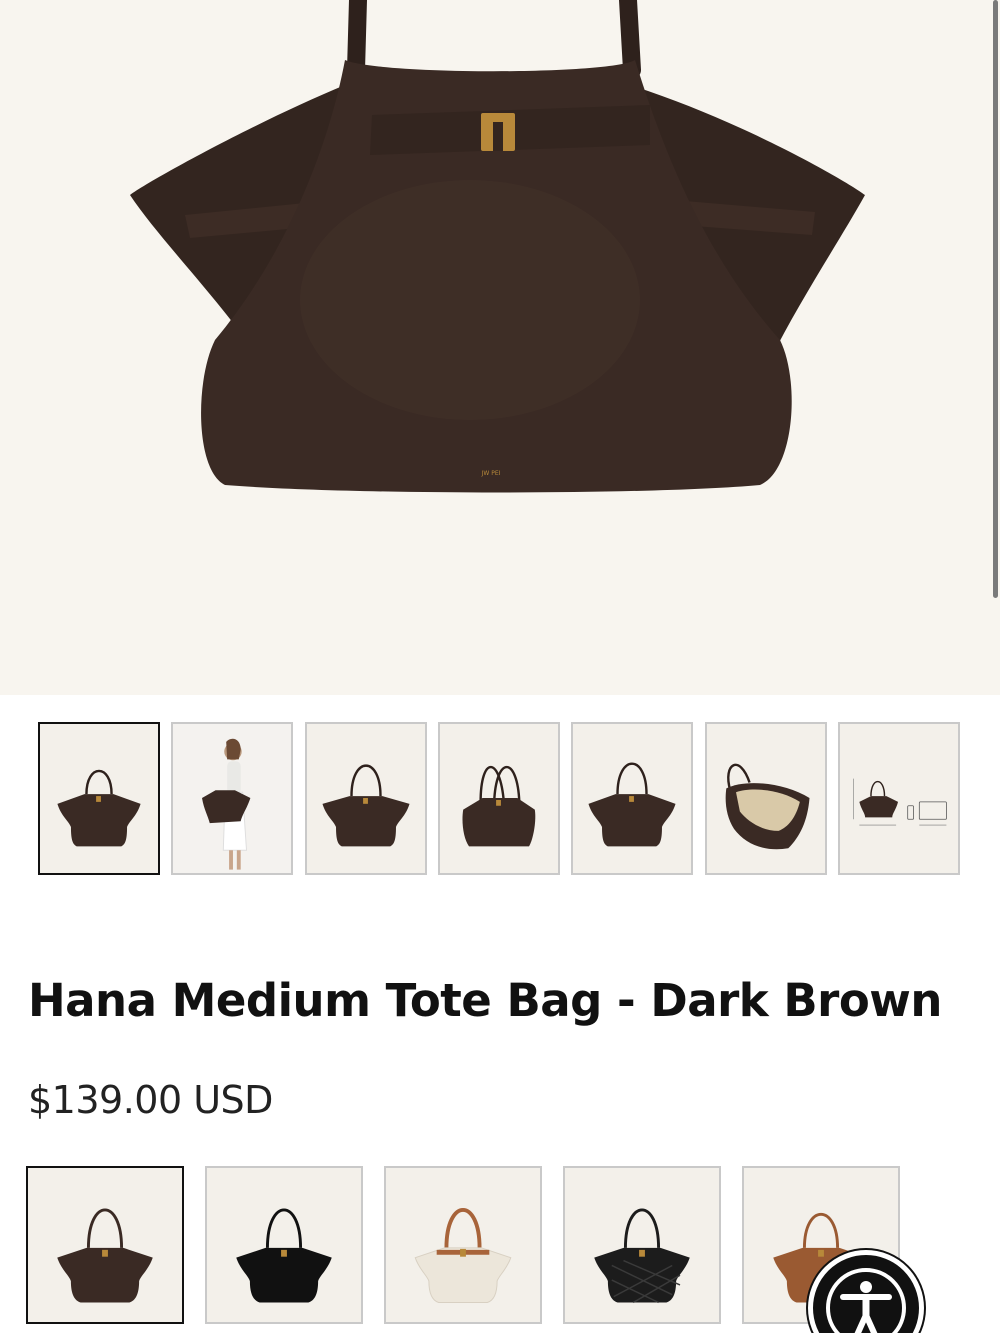 The width and height of the screenshot is (1000, 1333). Describe the element at coordinates (284, 1255) in the screenshot. I see `bag-black-icon` at that location.